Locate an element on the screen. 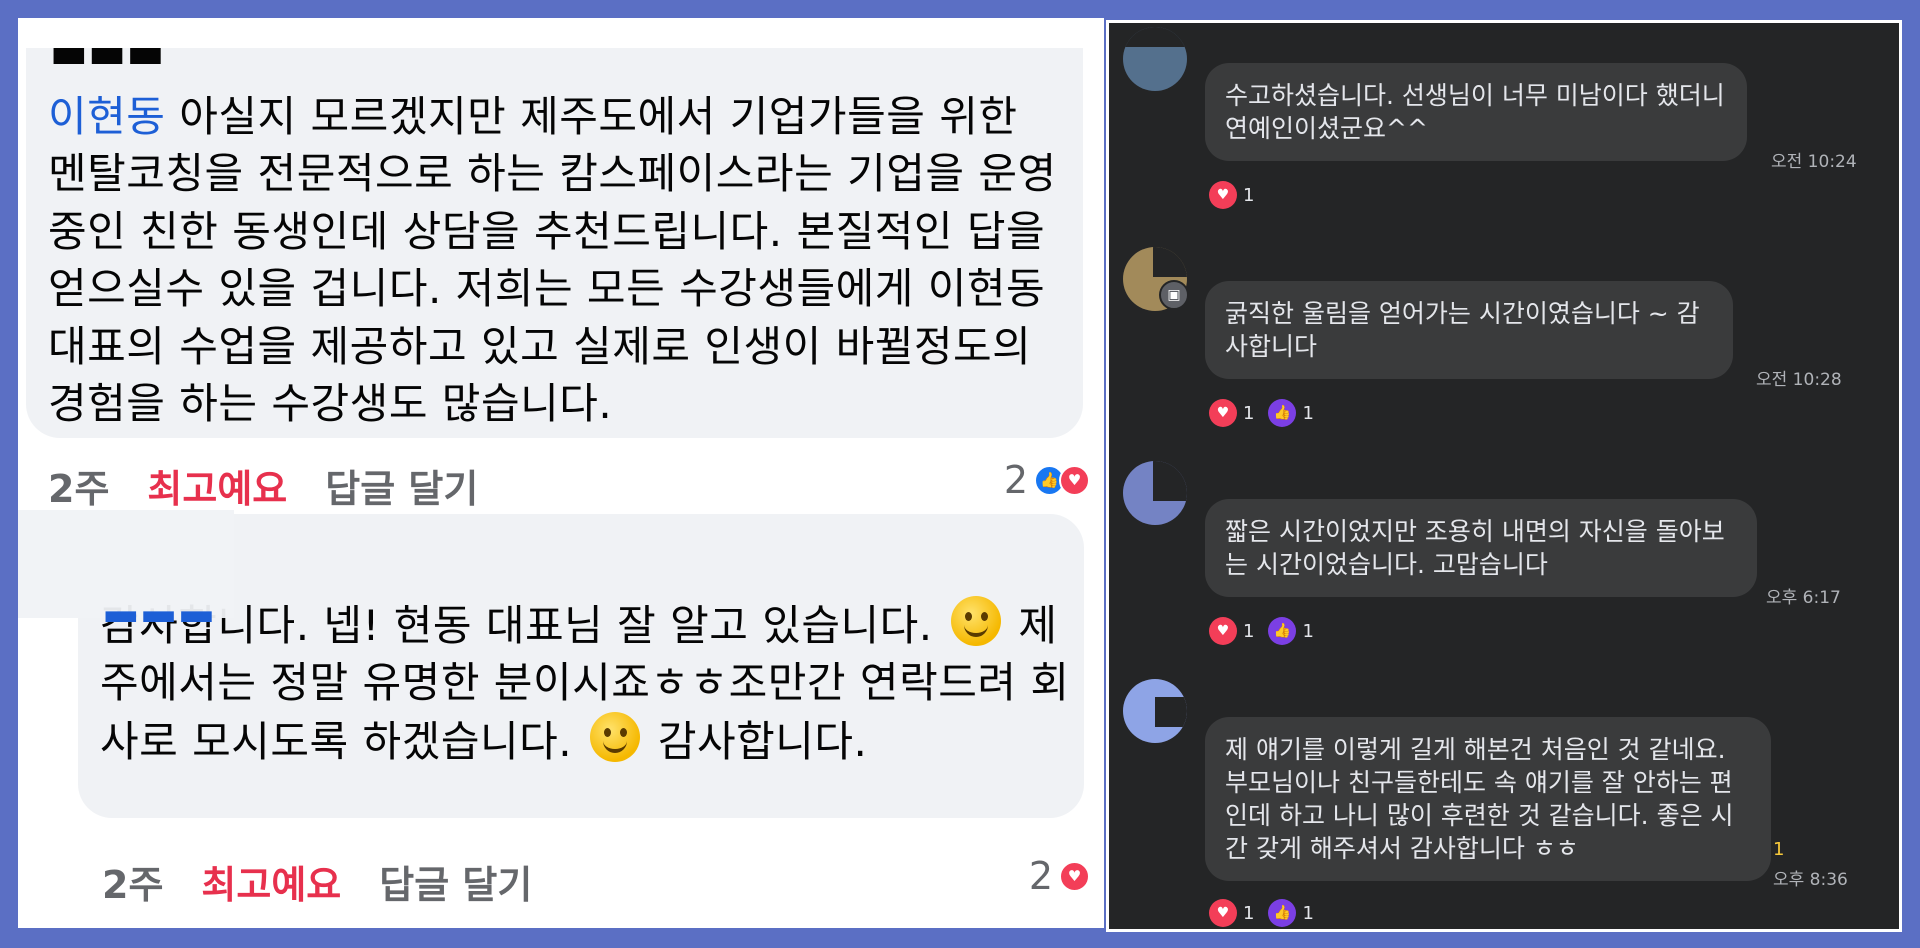 The image size is (1920, 948). message-reactions: ♥ 1 is located at coordinates (1231, 195).